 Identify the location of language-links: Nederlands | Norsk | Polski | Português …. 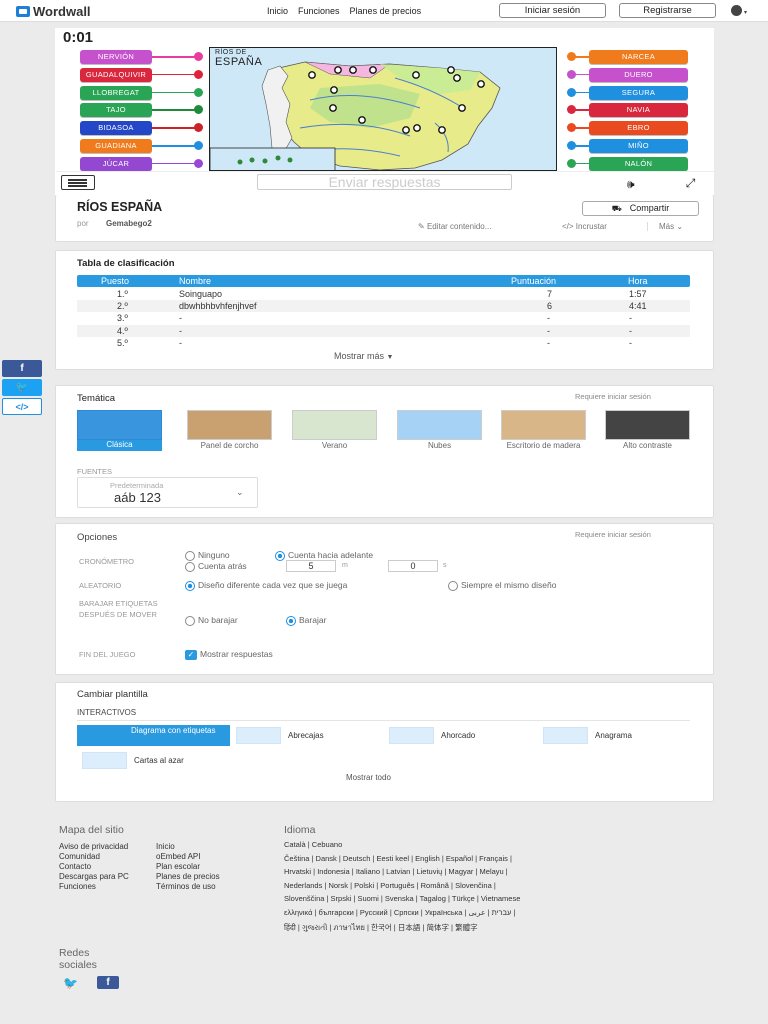
(390, 885).